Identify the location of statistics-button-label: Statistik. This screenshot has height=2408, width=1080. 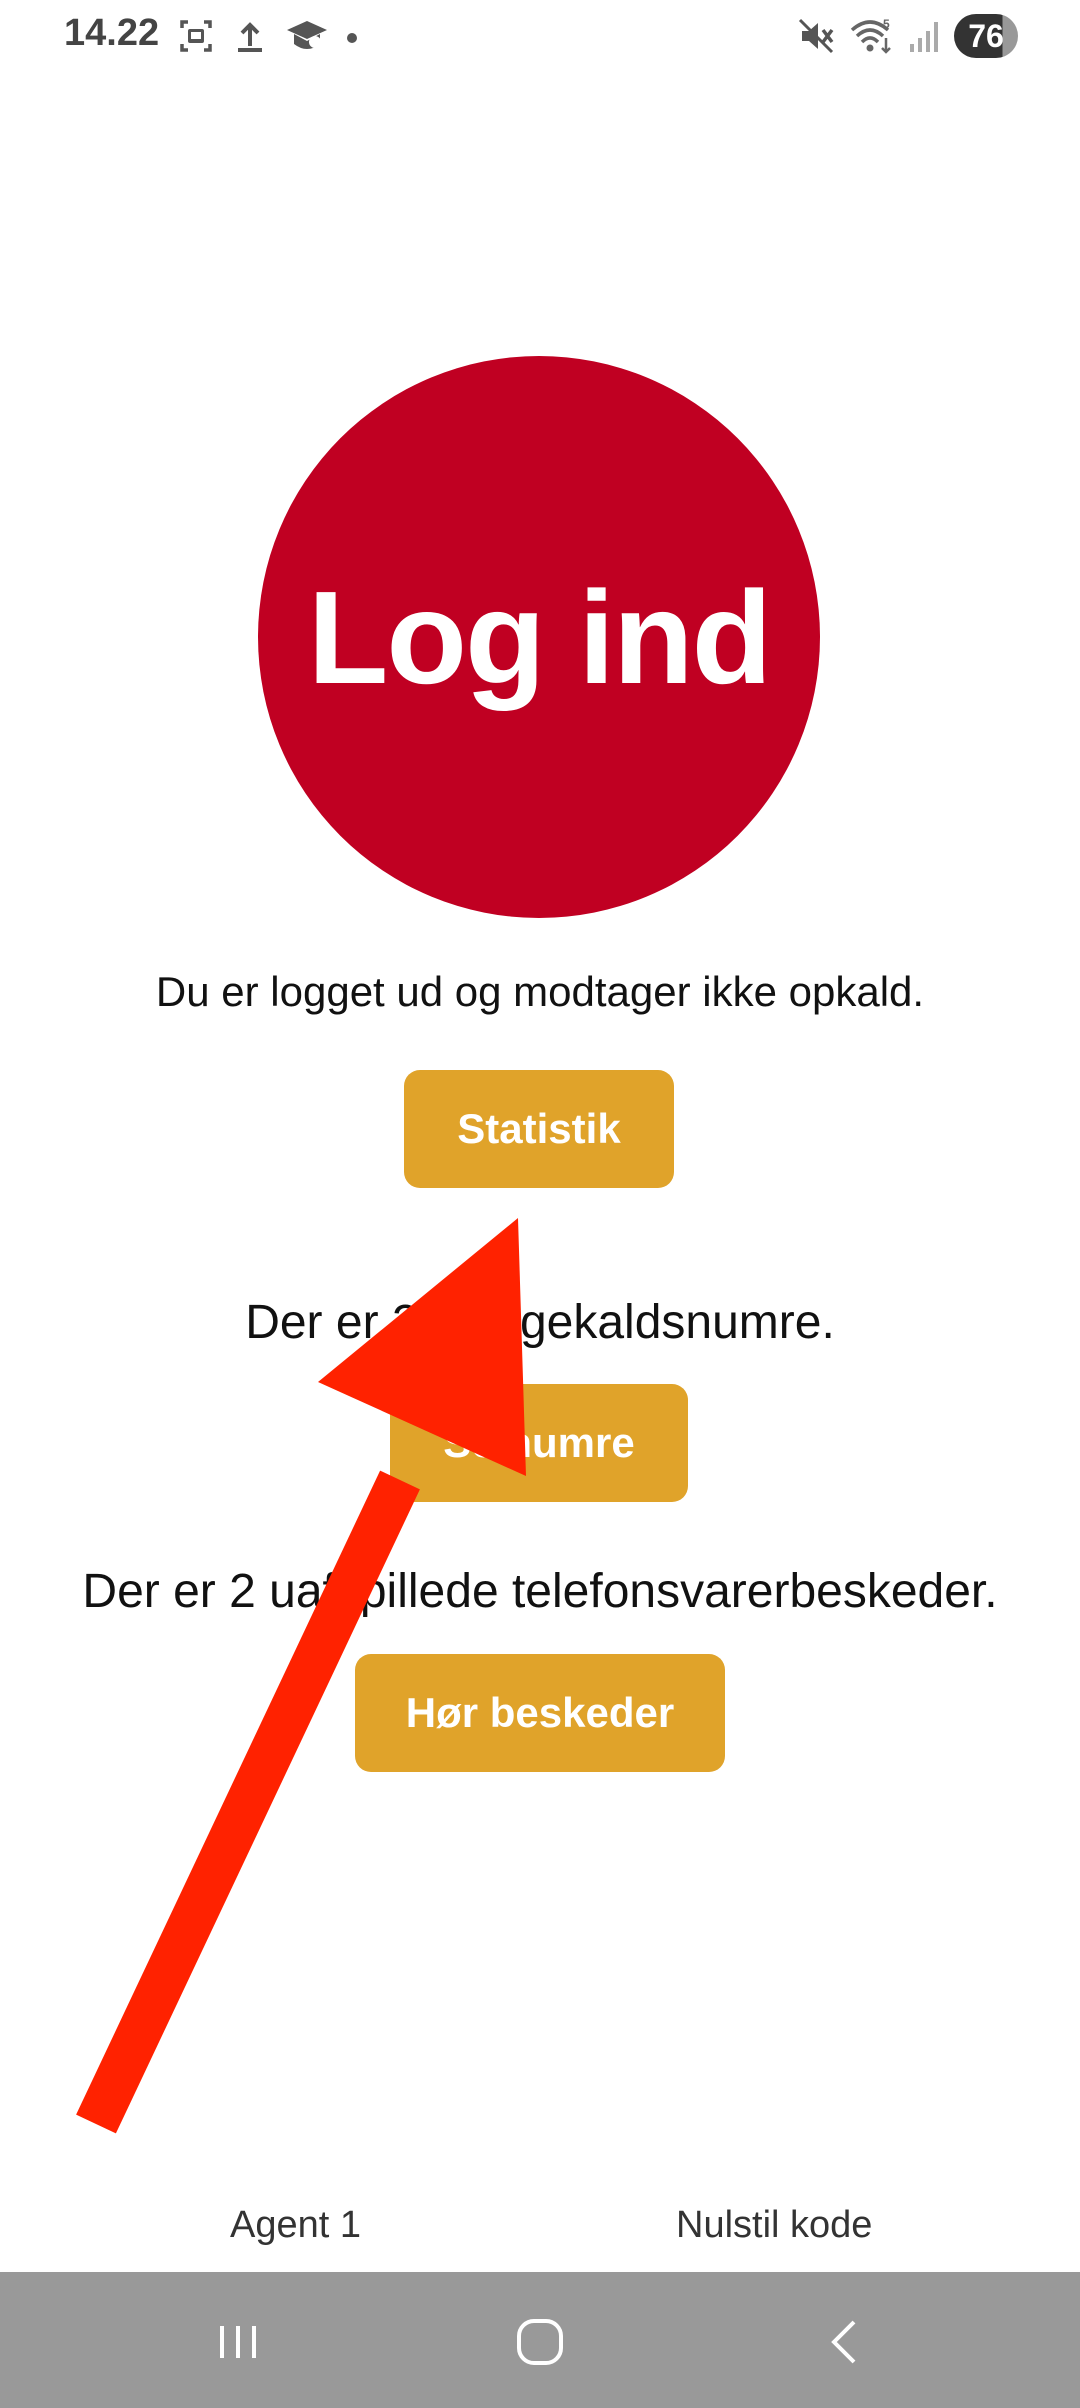
(539, 1128).